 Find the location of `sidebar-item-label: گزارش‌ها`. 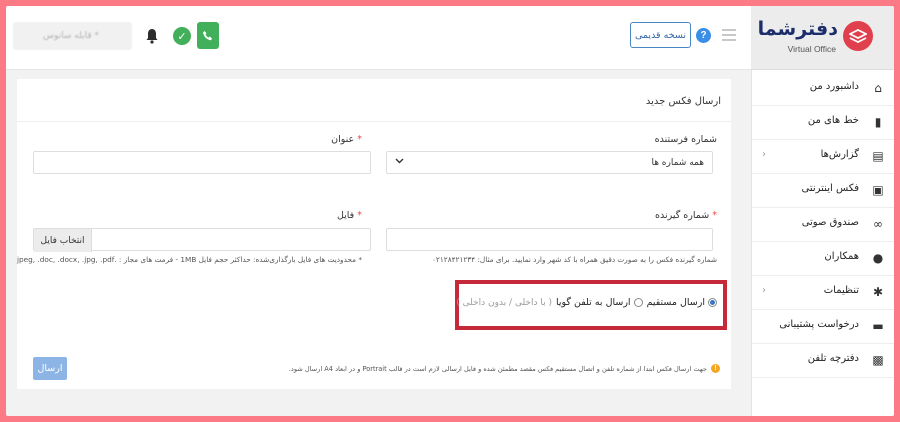

sidebar-item-label: گزارش‌ها is located at coordinates (839, 154).